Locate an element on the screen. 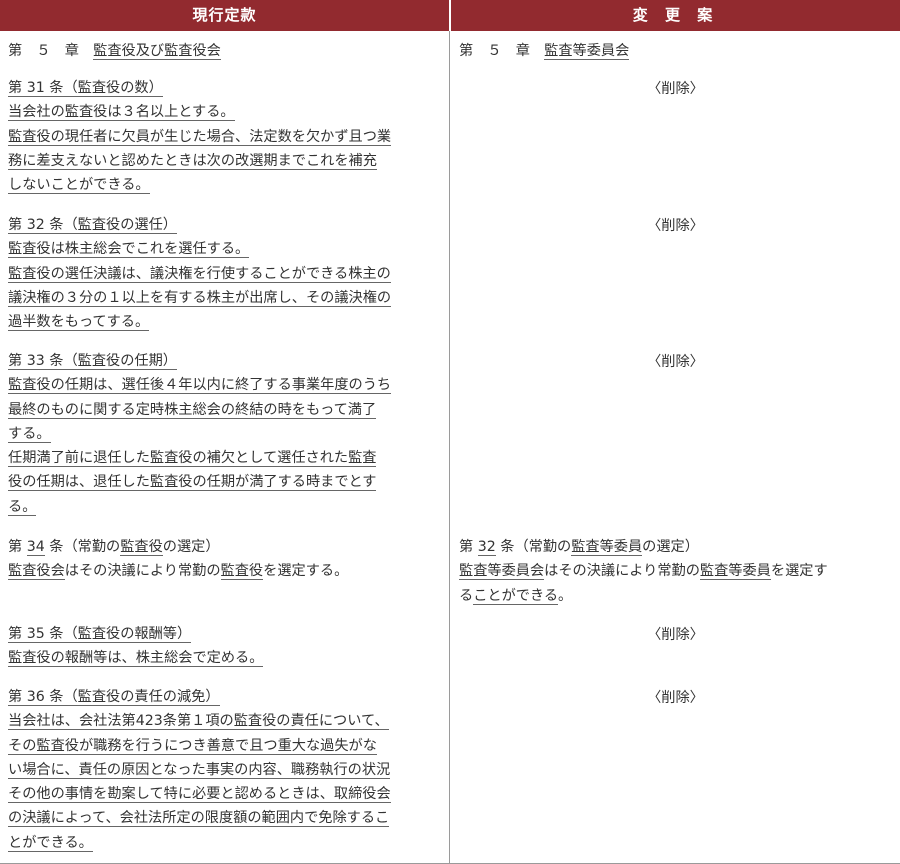 Image resolution: width=900 pixels, height=864 pixels. article-text: 監査役会はその決議により常勤の監査役を選定する。 is located at coordinates (178, 572).